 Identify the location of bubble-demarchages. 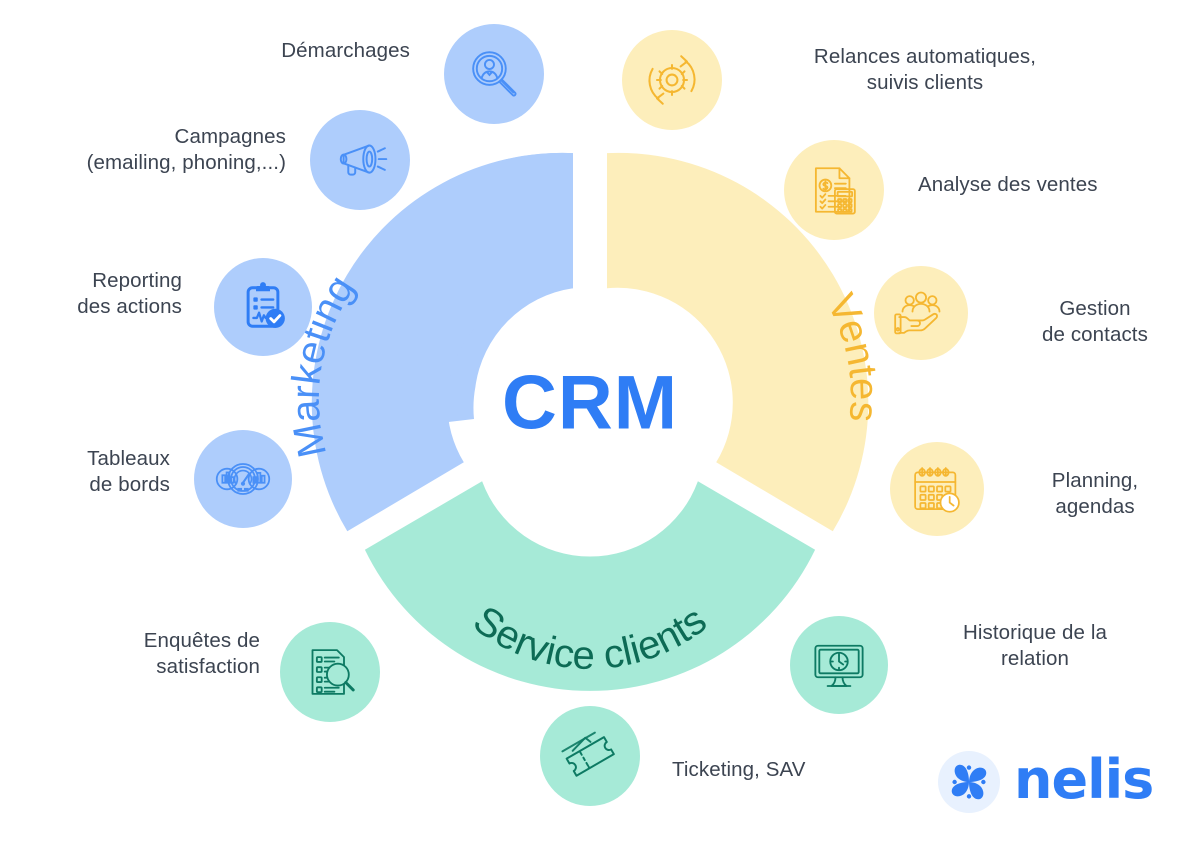
(494, 74).